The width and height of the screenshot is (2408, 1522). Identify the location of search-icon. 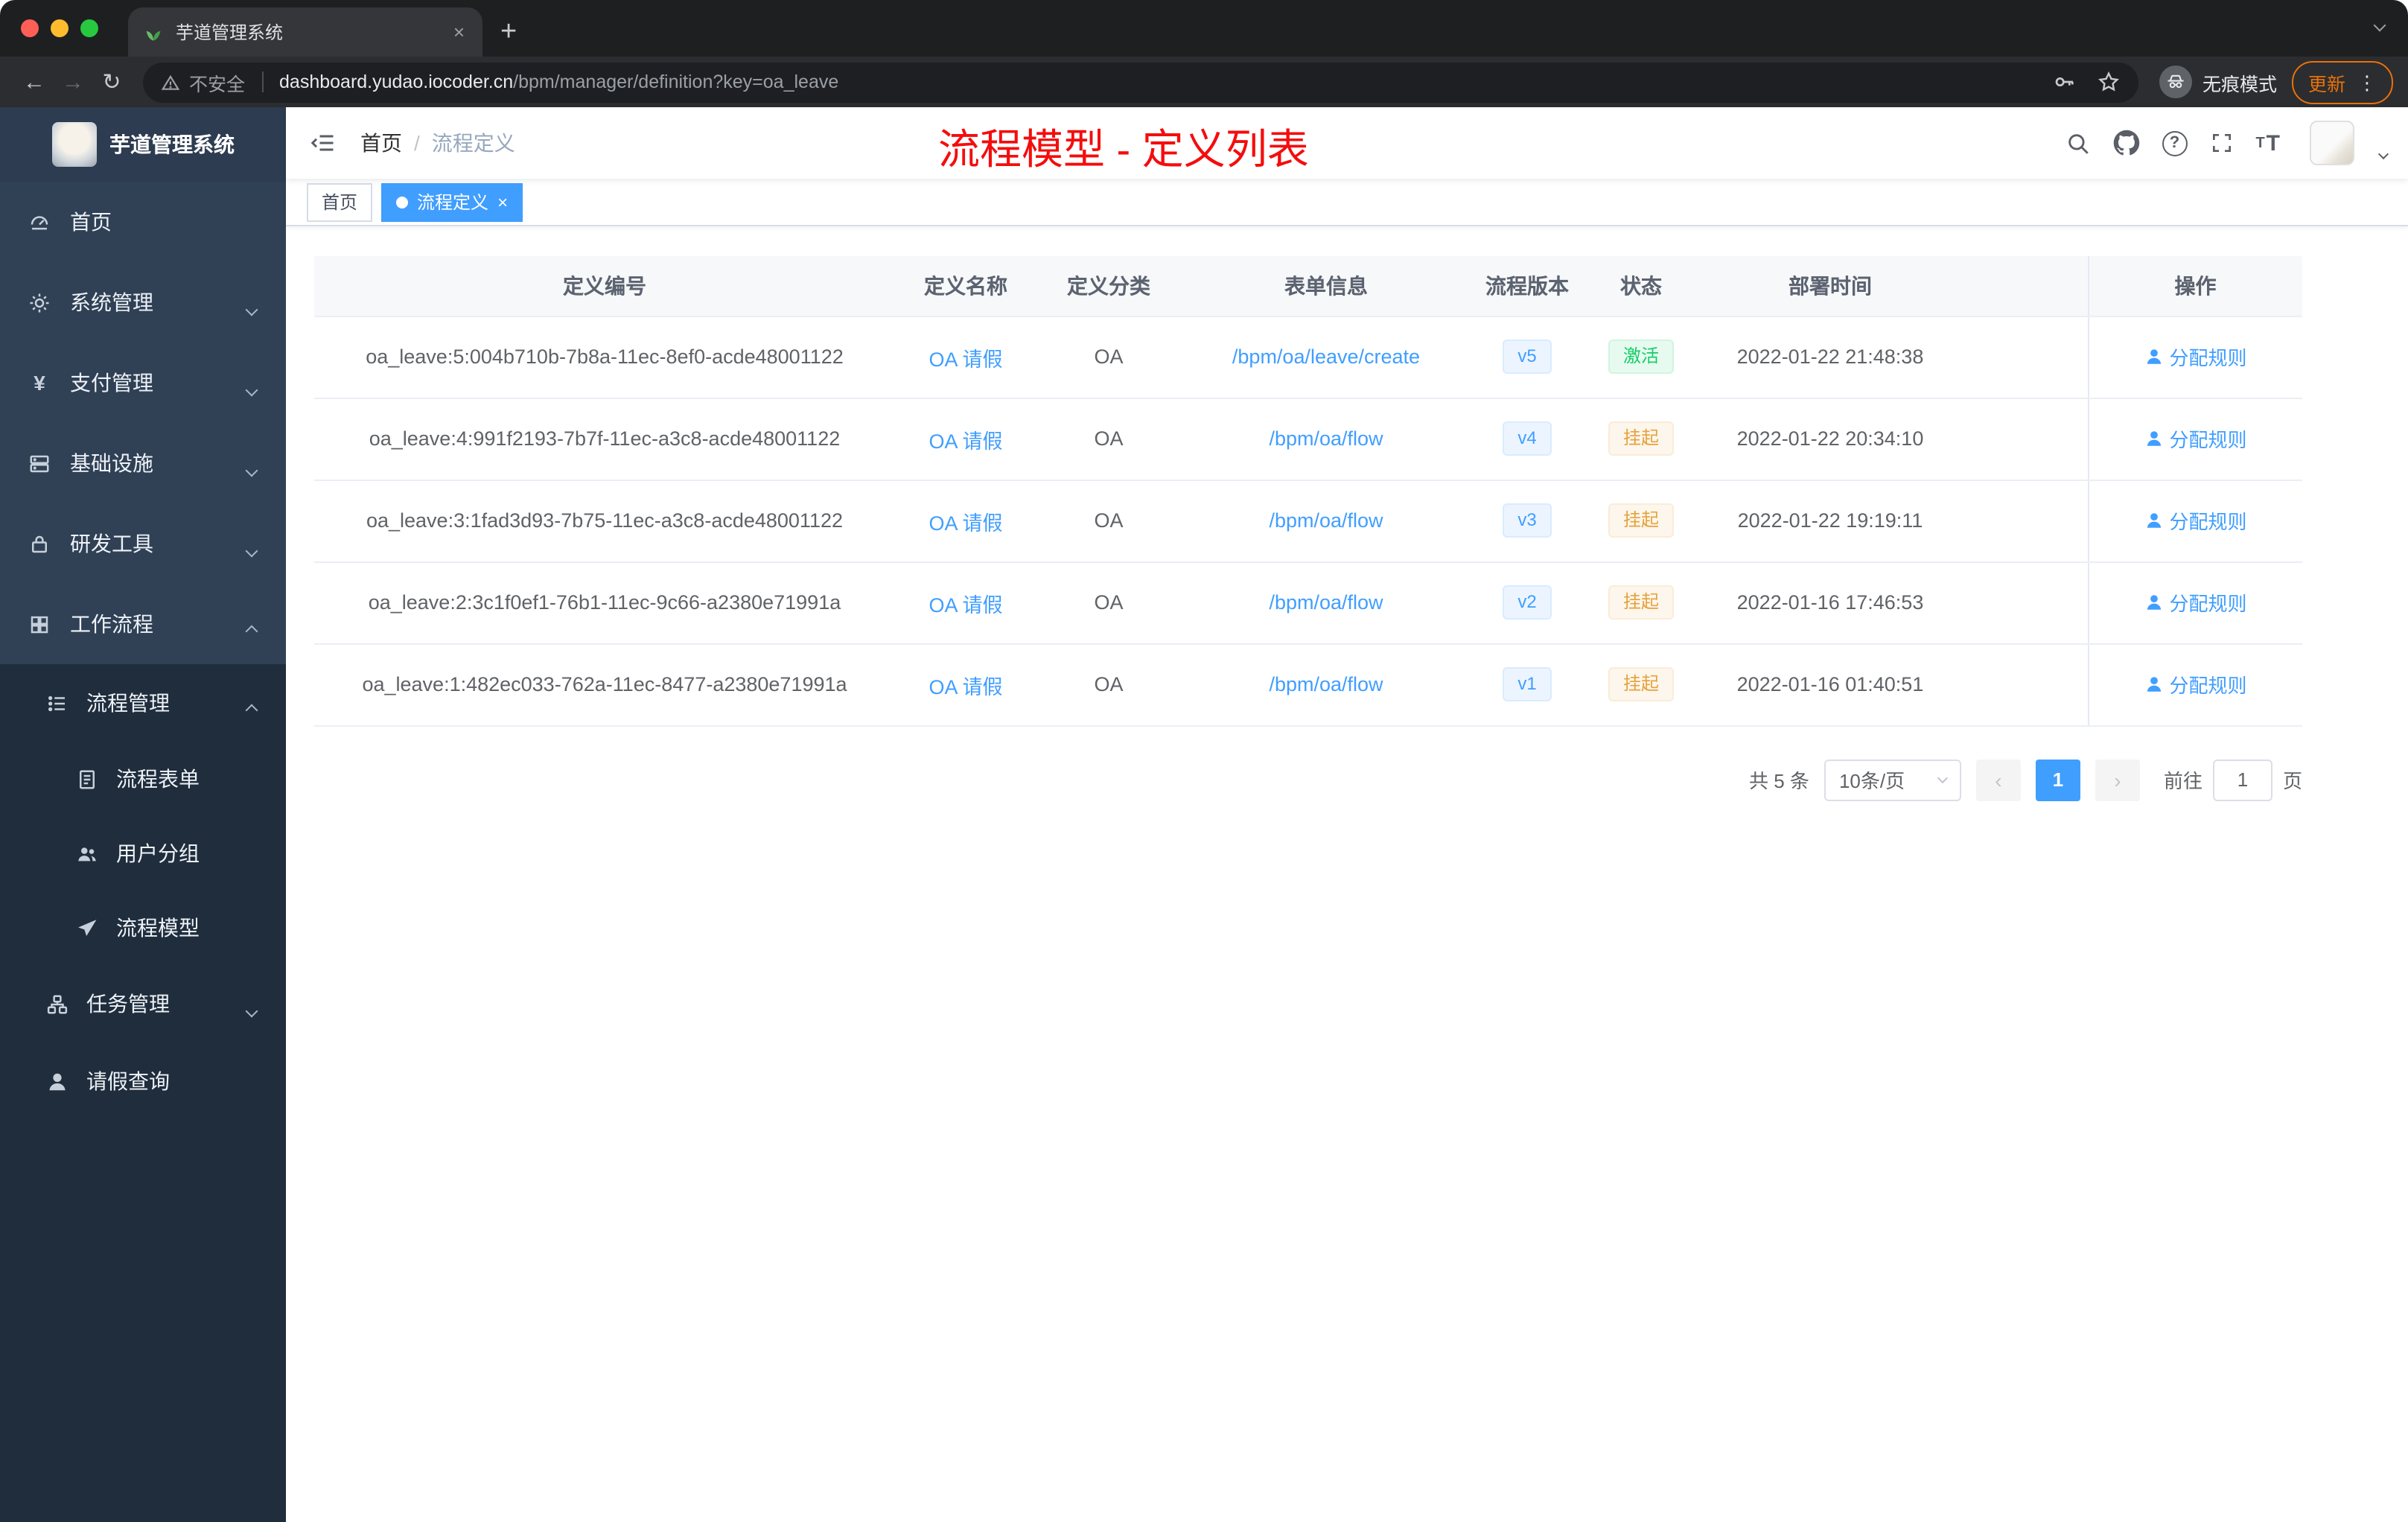
(2077, 143).